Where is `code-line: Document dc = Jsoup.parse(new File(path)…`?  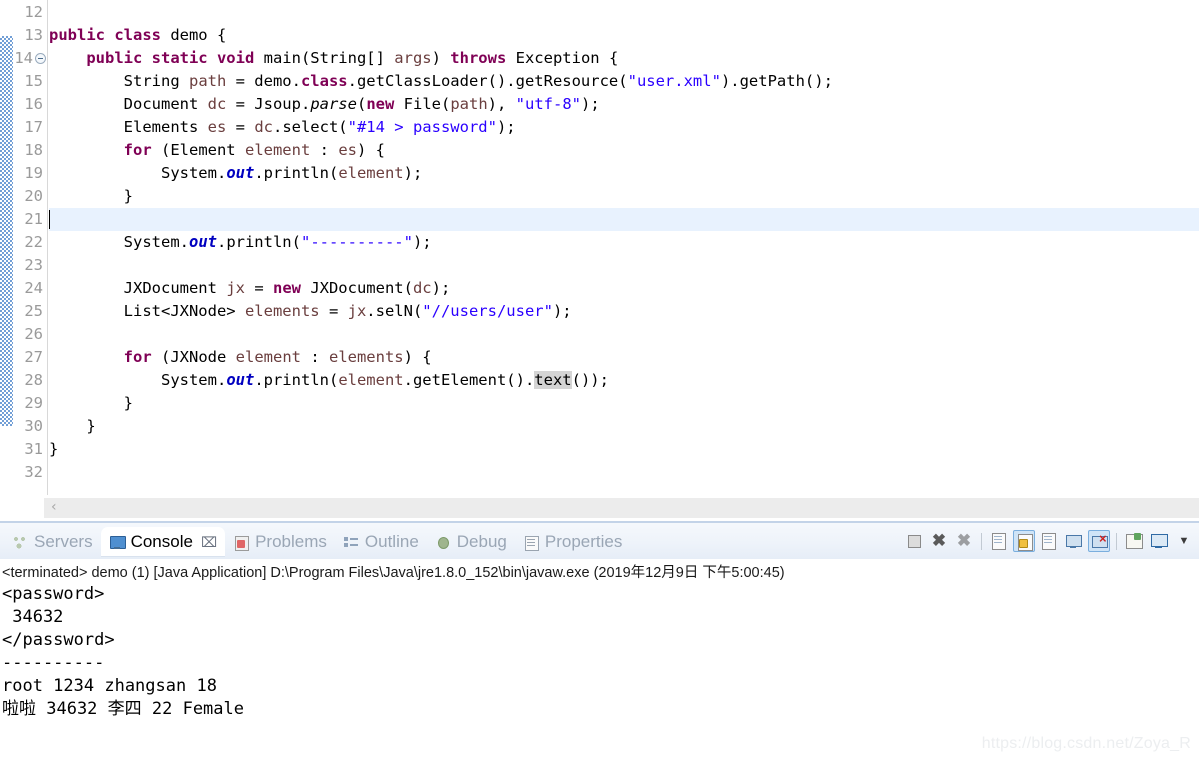 code-line: Document dc = Jsoup.parse(new File(path)… is located at coordinates (324, 104).